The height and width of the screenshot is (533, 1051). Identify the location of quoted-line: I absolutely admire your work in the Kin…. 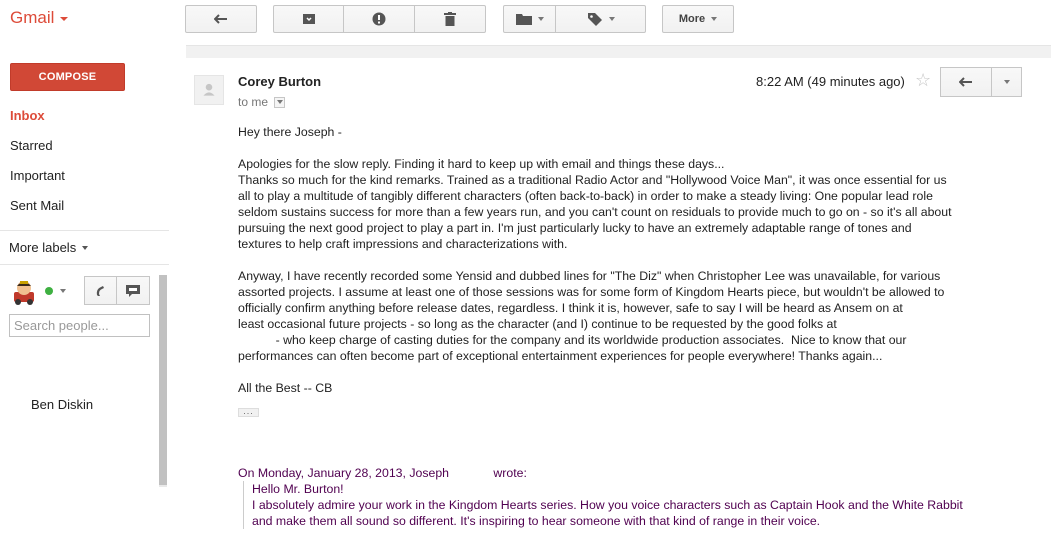
(607, 505).